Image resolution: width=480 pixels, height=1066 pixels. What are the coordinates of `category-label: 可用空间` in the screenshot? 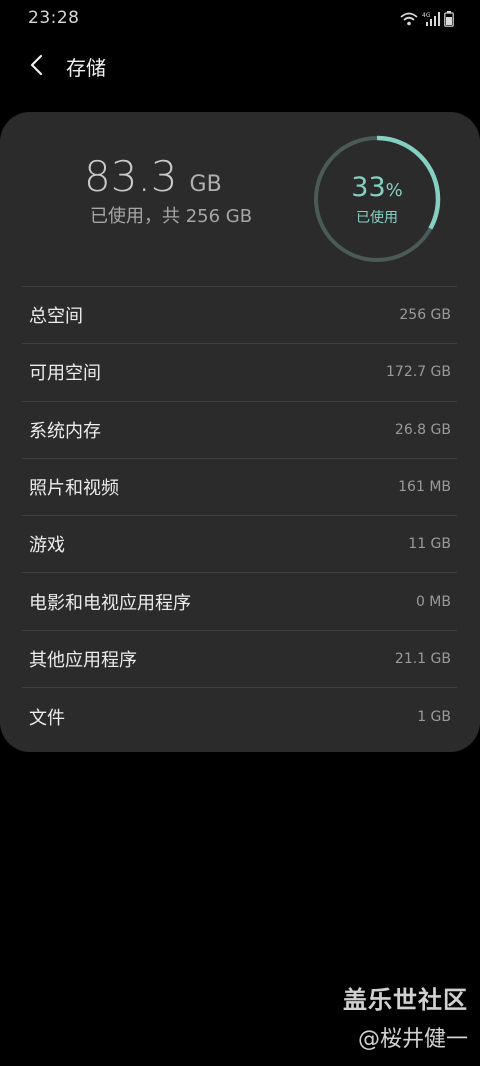 It's located at (65, 374).